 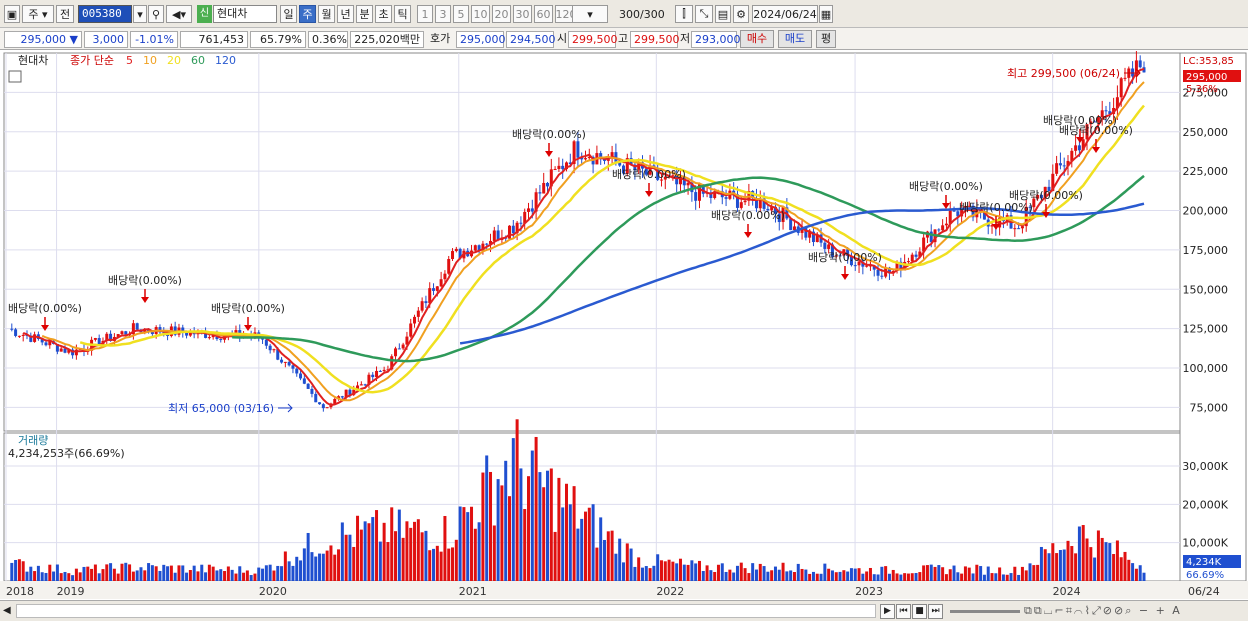 I want to click on interval-button: 60, so click(x=543, y=14).